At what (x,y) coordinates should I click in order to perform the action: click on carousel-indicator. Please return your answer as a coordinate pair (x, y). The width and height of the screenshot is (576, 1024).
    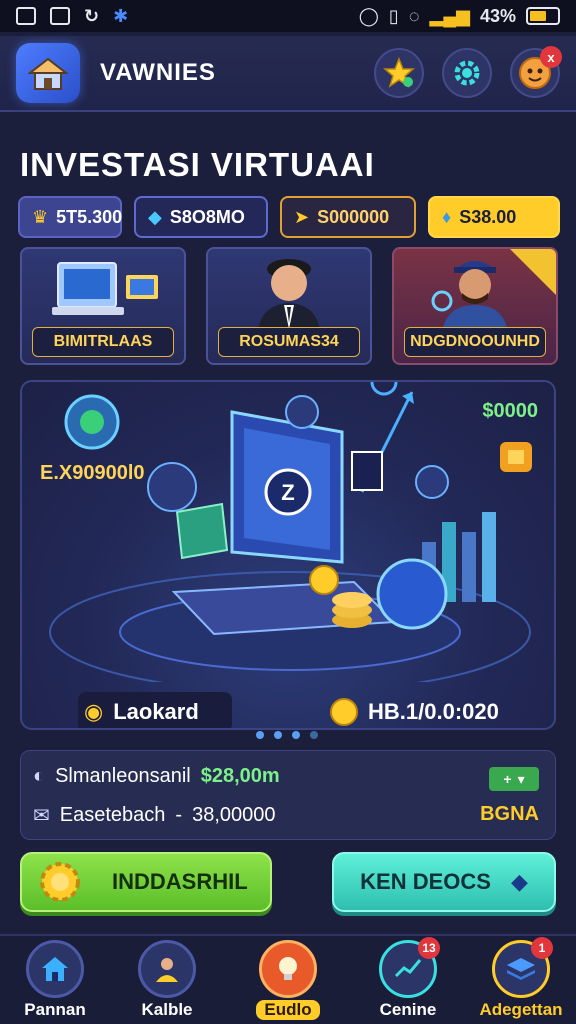
    Looking at the image, I should click on (287, 735).